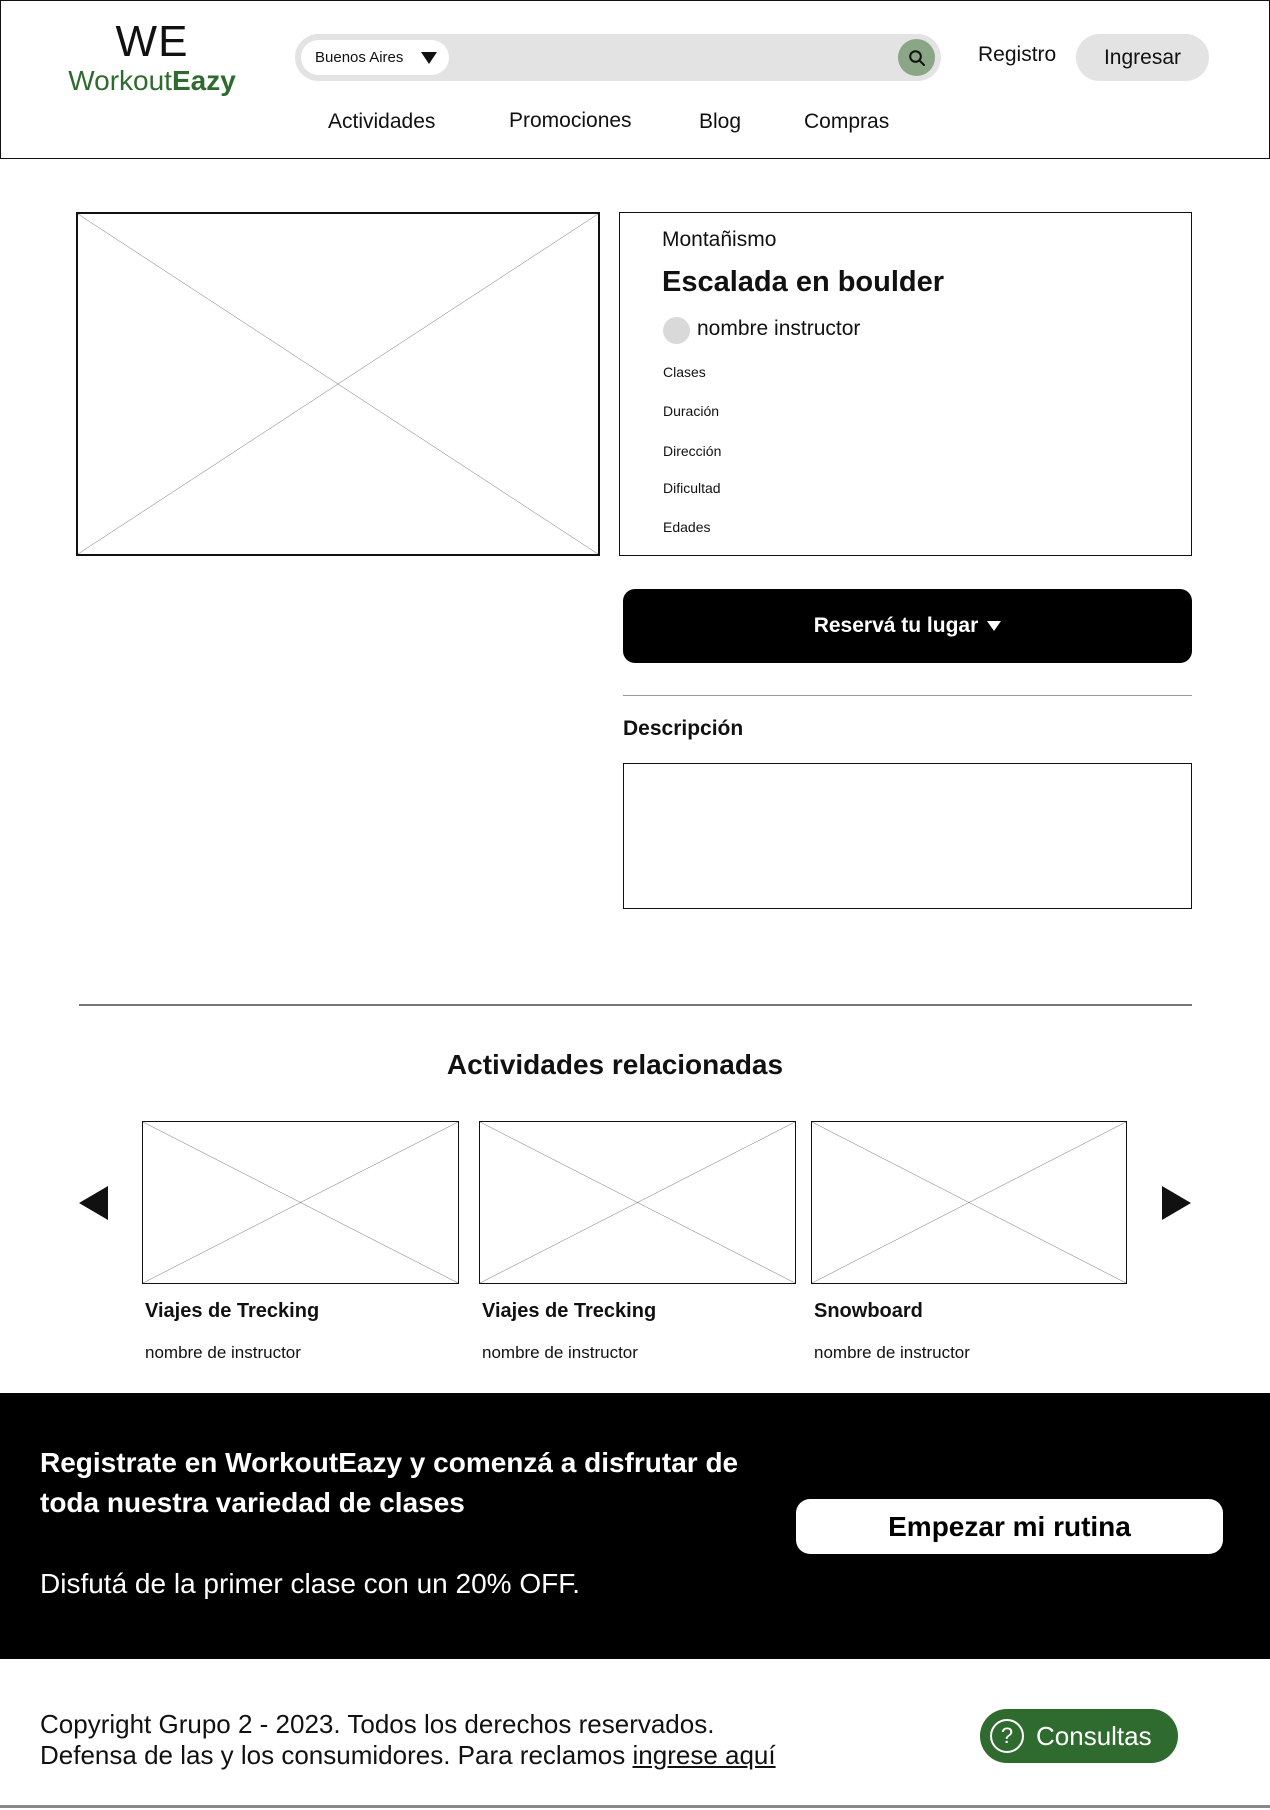 The image size is (1270, 1810). Describe the element at coordinates (676, 330) in the screenshot. I see `instructor-avatar` at that location.